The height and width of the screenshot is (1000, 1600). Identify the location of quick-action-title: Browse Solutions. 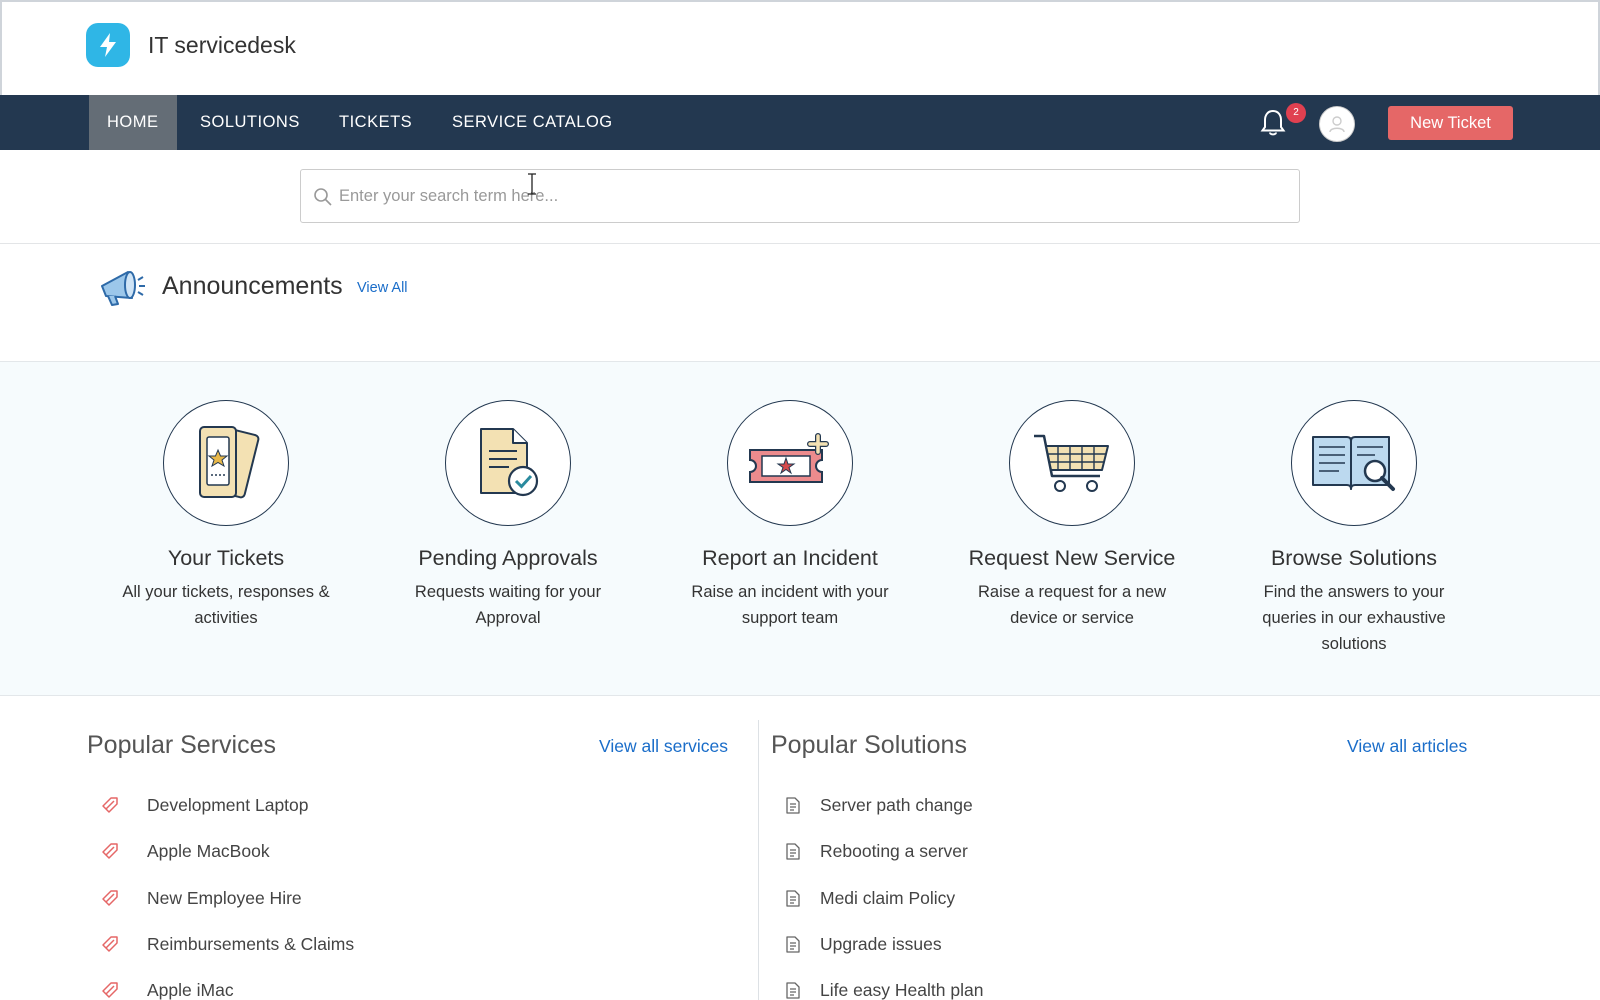
(1354, 558).